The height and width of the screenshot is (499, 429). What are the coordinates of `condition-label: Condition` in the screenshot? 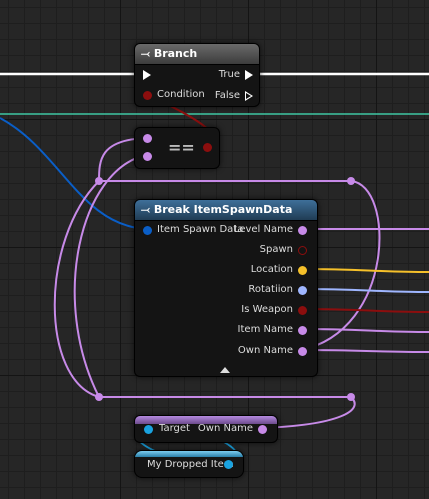 It's located at (181, 94).